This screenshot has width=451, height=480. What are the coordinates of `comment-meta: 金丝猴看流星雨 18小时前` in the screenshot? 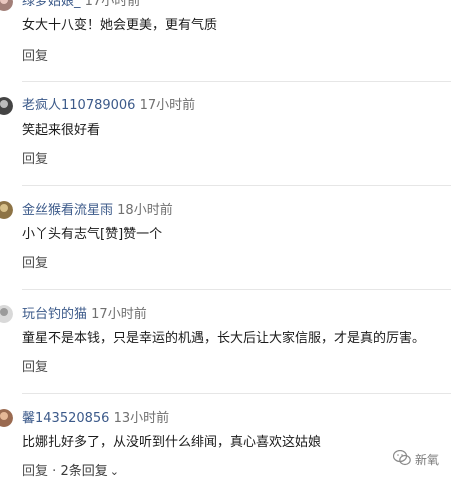 It's located at (97, 211).